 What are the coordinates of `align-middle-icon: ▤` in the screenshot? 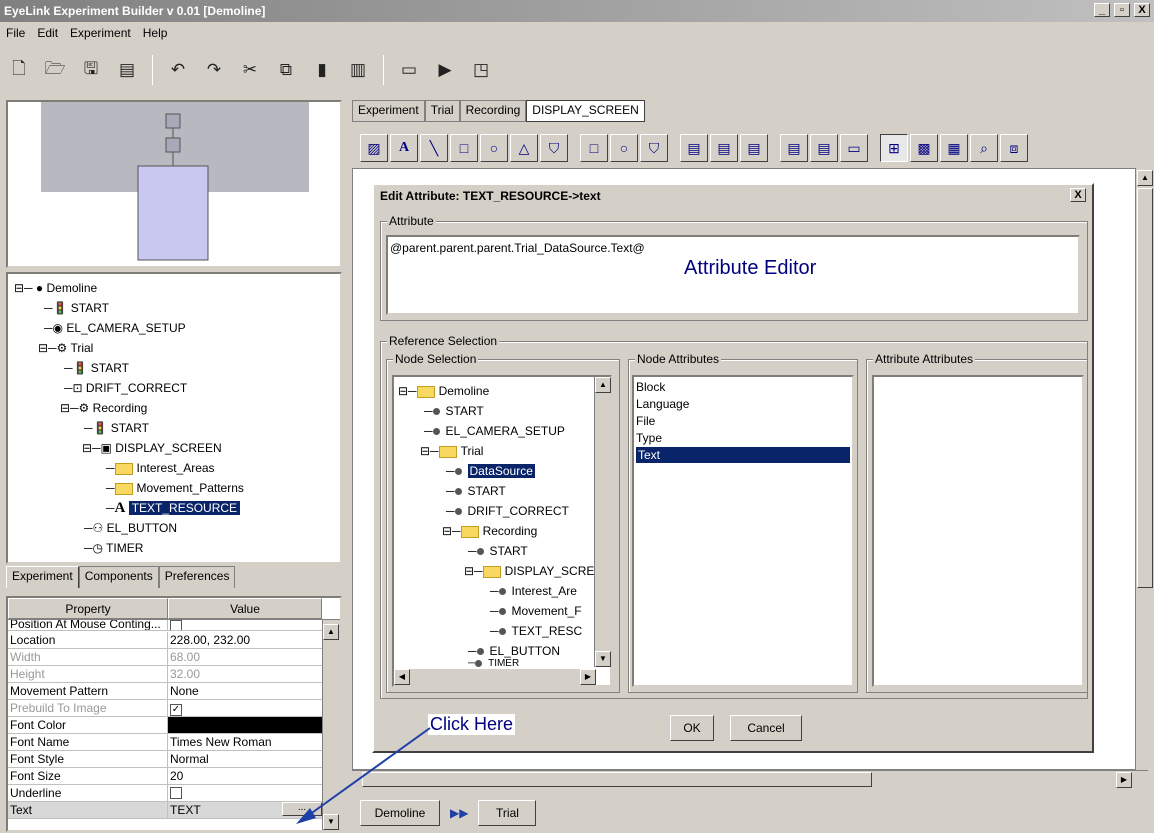 It's located at (824, 148).